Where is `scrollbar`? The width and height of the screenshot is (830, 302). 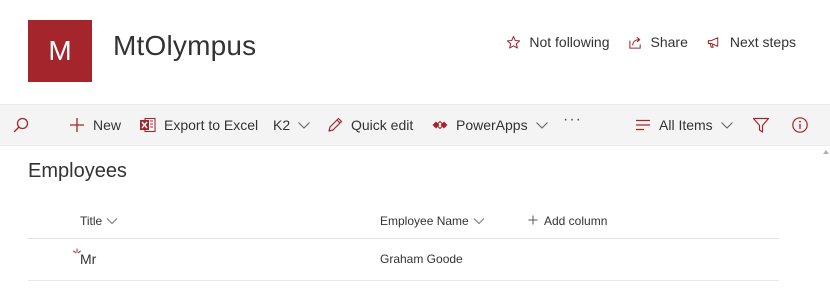 scrollbar is located at coordinates (826, 224).